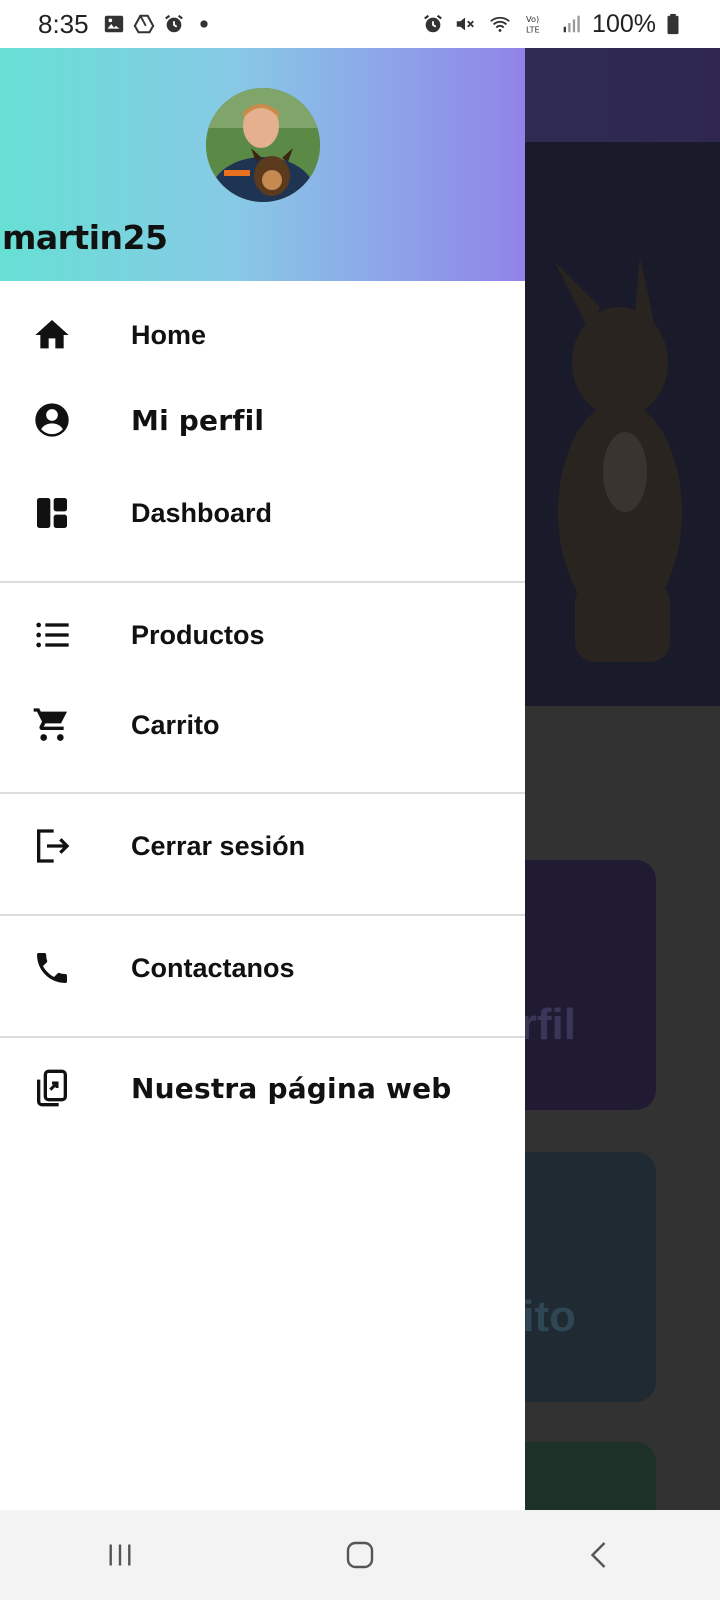 The width and height of the screenshot is (720, 1600). I want to click on menu-label-contactanos: Contactanos, so click(213, 967).